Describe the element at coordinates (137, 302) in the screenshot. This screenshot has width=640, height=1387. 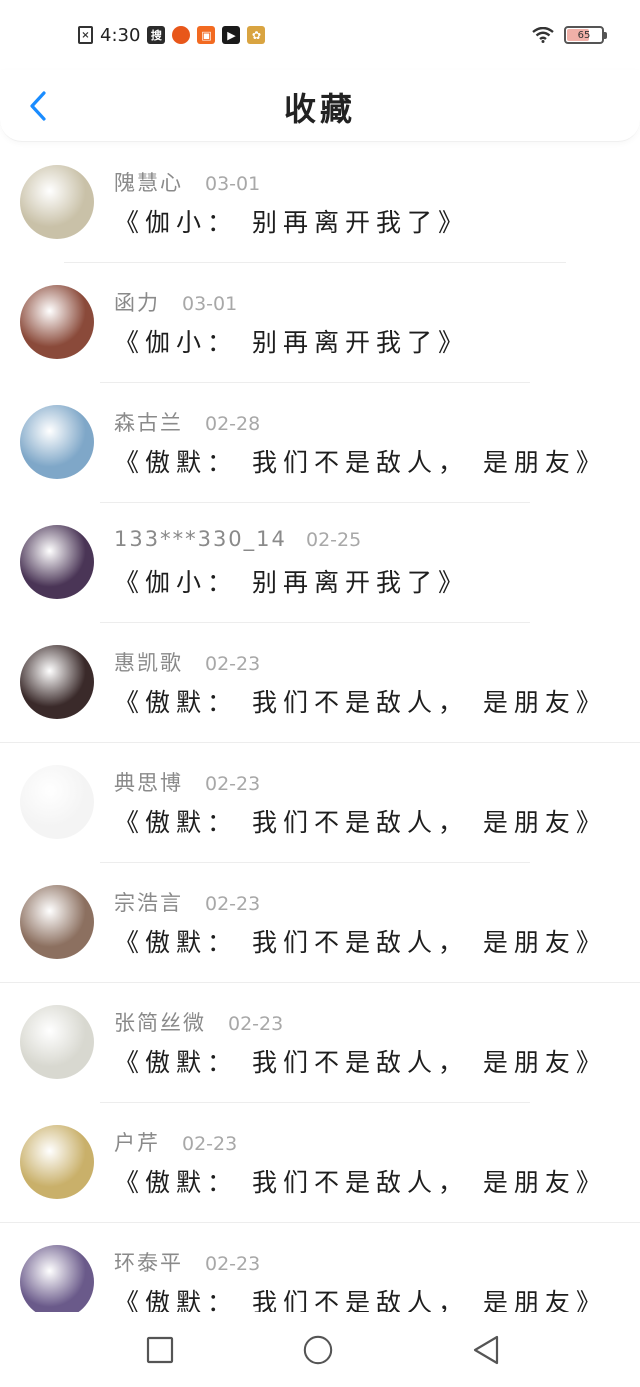
I see `user-name: 函力` at that location.